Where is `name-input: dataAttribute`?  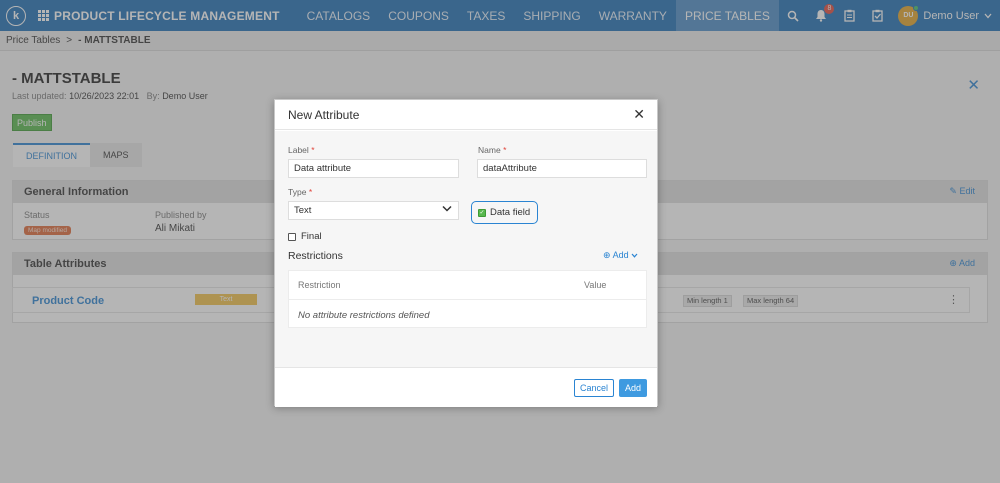 name-input: dataAttribute is located at coordinates (562, 168).